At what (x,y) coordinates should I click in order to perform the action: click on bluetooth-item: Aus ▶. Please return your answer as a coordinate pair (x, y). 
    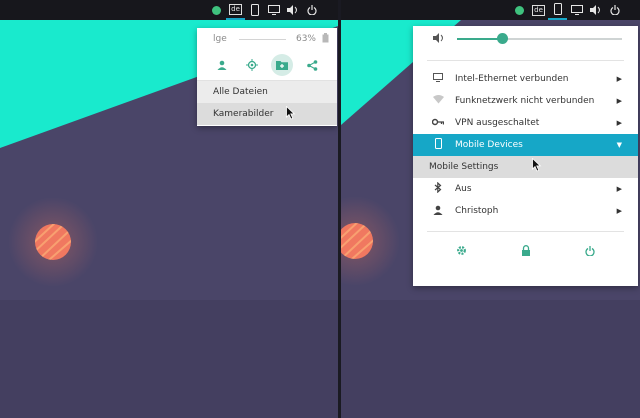
    Looking at the image, I should click on (525, 189).